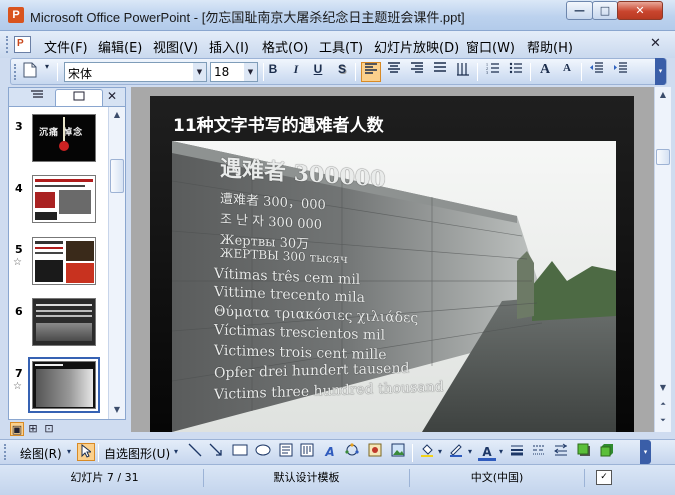 This screenshot has height=495, width=675. What do you see at coordinates (79, 97) in the screenshot?
I see `slides-tab` at bounding box center [79, 97].